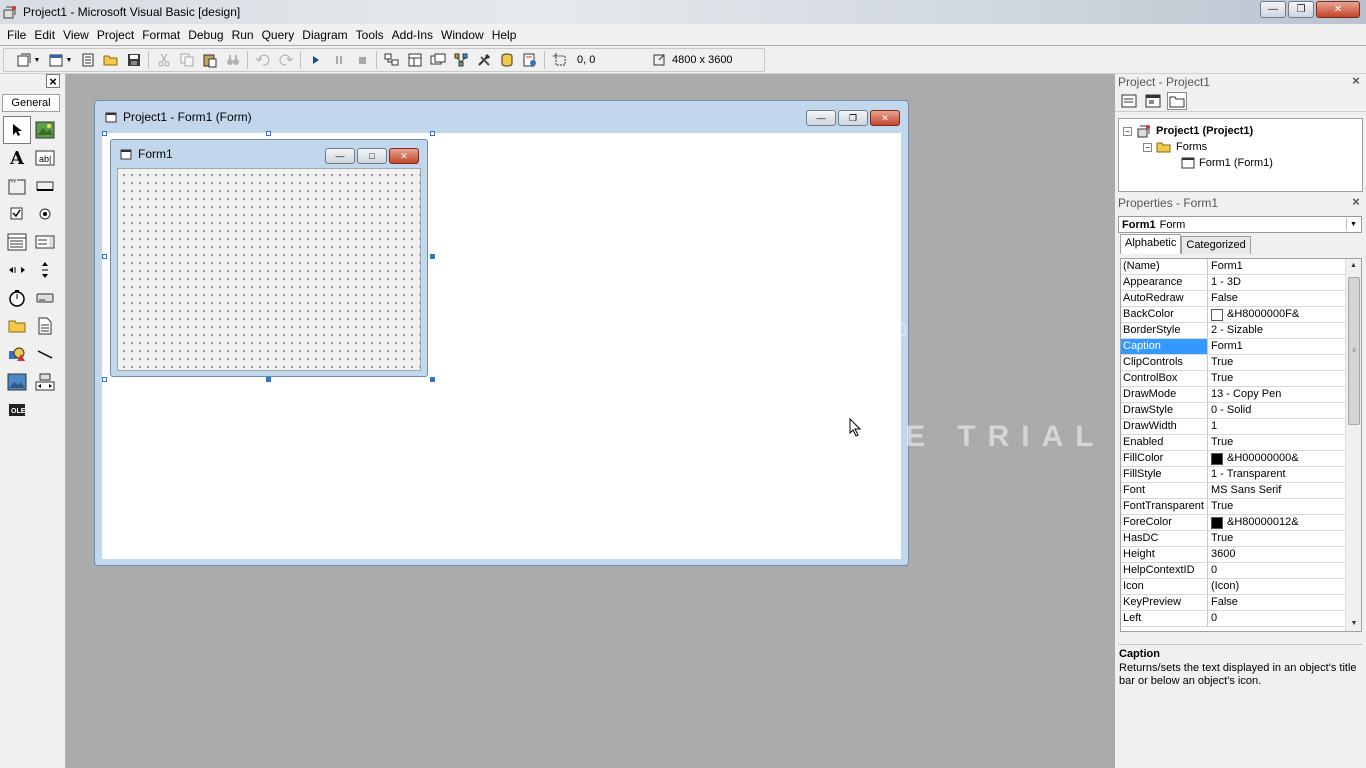  Describe the element at coordinates (269, 258) in the screenshot. I see `form1-design-surface: Form1 — □ ✕` at that location.